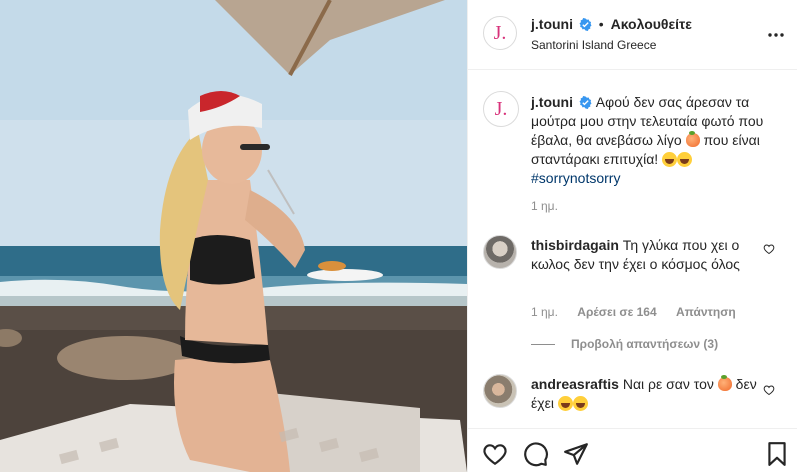 The image size is (797, 472). What do you see at coordinates (501, 109) in the screenshot?
I see `caption-avatar: J.` at bounding box center [501, 109].